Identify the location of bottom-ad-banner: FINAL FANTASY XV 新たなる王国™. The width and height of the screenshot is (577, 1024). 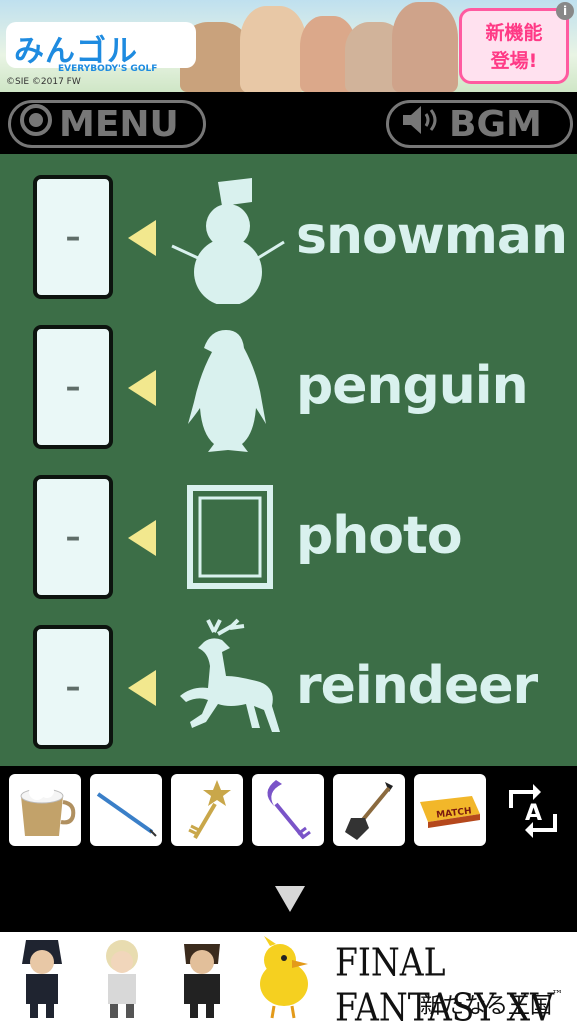
(288, 978).